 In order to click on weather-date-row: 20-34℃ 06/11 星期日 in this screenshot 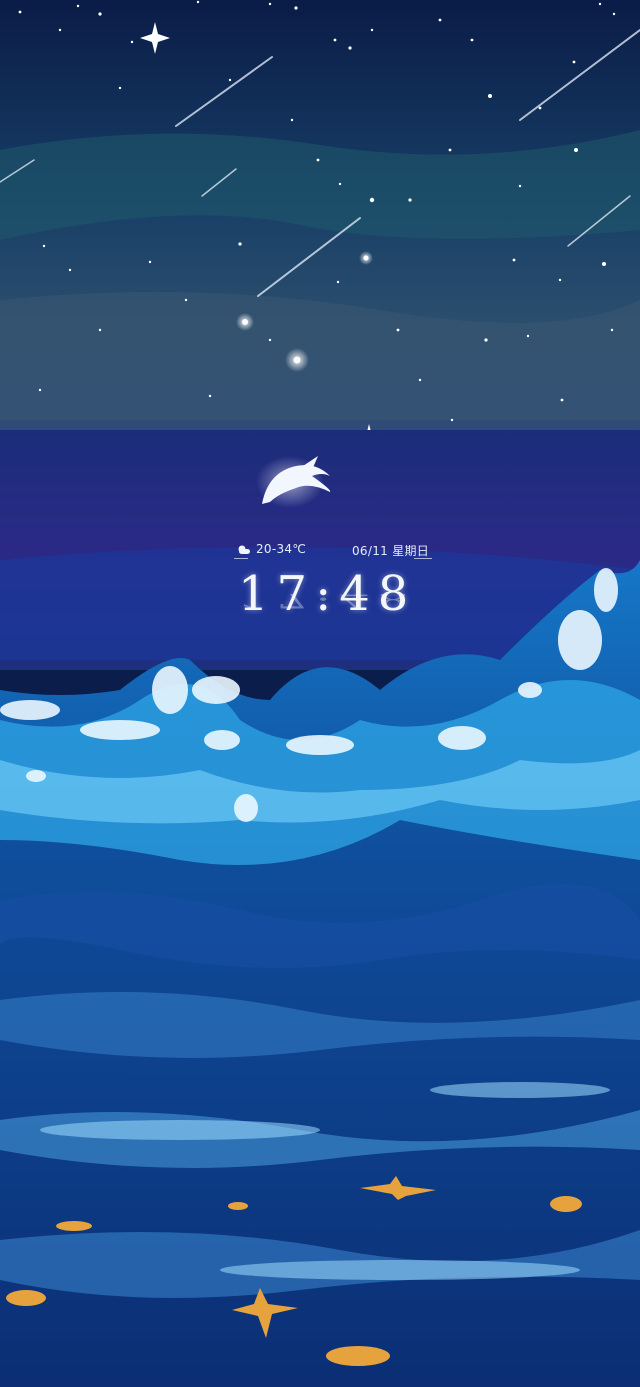, I will do `click(335, 551)`.